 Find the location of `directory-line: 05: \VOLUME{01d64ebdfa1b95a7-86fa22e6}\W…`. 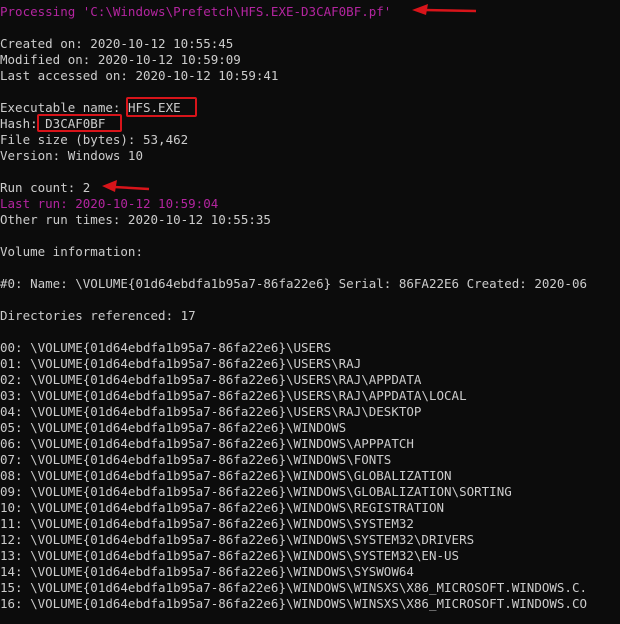

directory-line: 05: \VOLUME{01d64ebdfa1b95a7-86fa22e6}\W… is located at coordinates (173, 427).